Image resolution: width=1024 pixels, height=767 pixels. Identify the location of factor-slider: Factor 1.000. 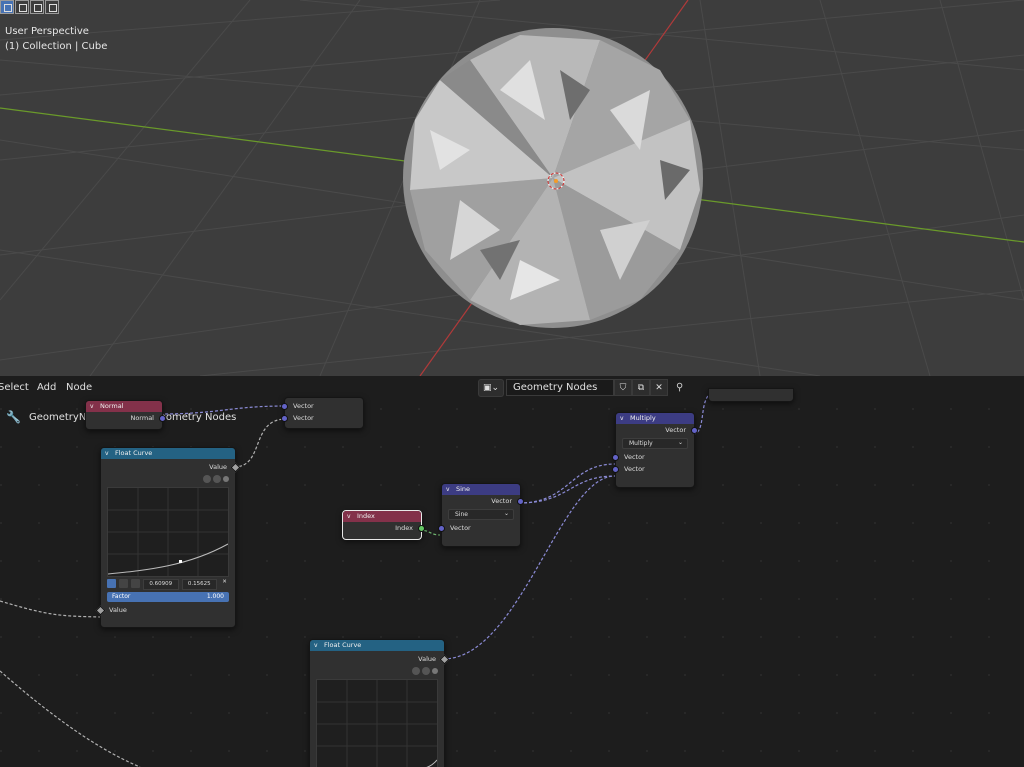
(168, 597).